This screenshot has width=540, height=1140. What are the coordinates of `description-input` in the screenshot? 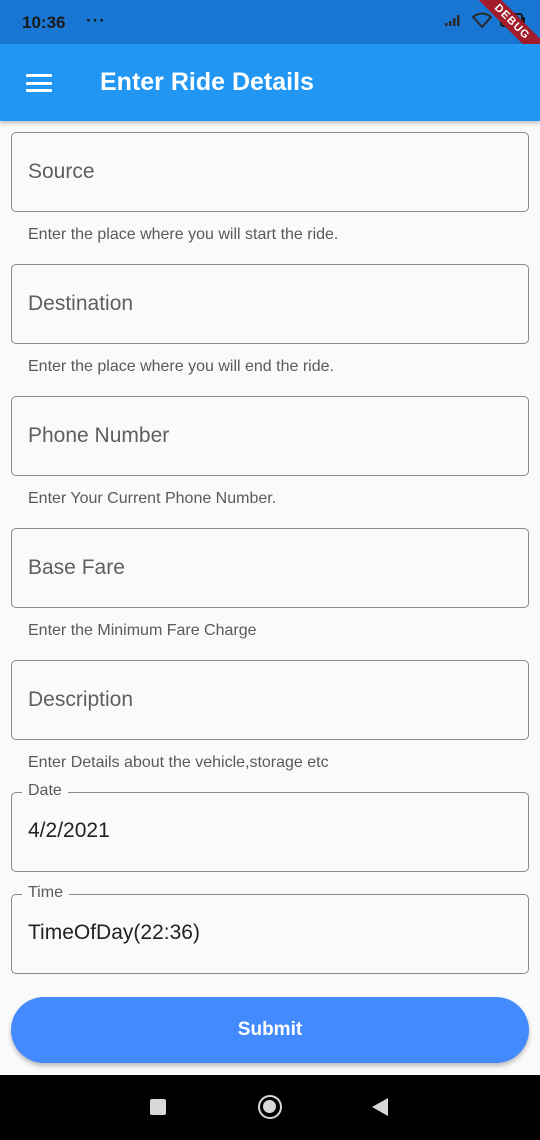 It's located at (268, 700).